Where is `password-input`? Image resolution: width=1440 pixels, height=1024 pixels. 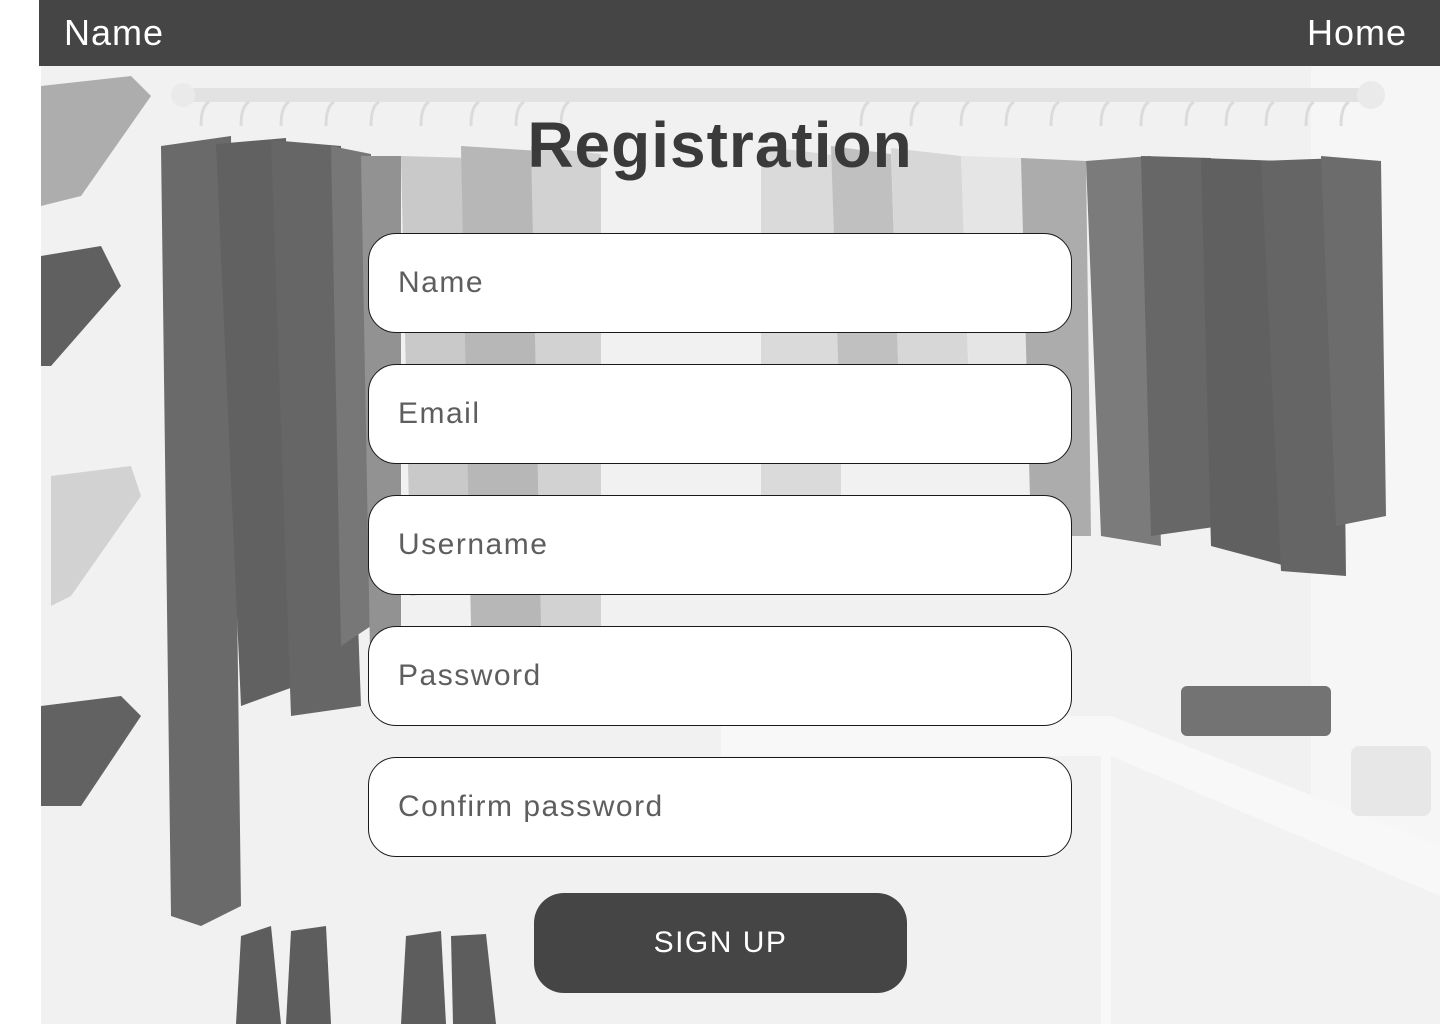 password-input is located at coordinates (720, 676).